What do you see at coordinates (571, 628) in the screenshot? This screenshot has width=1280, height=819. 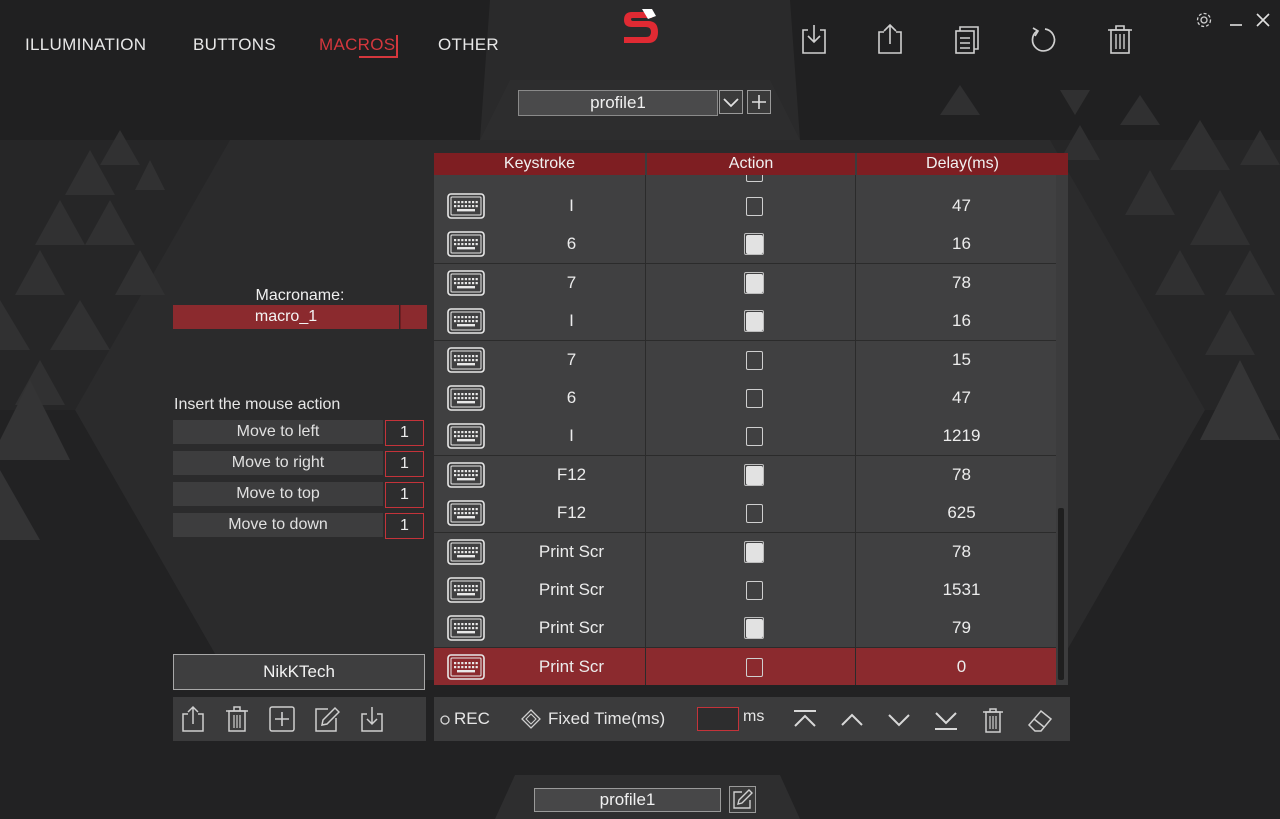 I see `keystroke-cell: Print Scr` at bounding box center [571, 628].